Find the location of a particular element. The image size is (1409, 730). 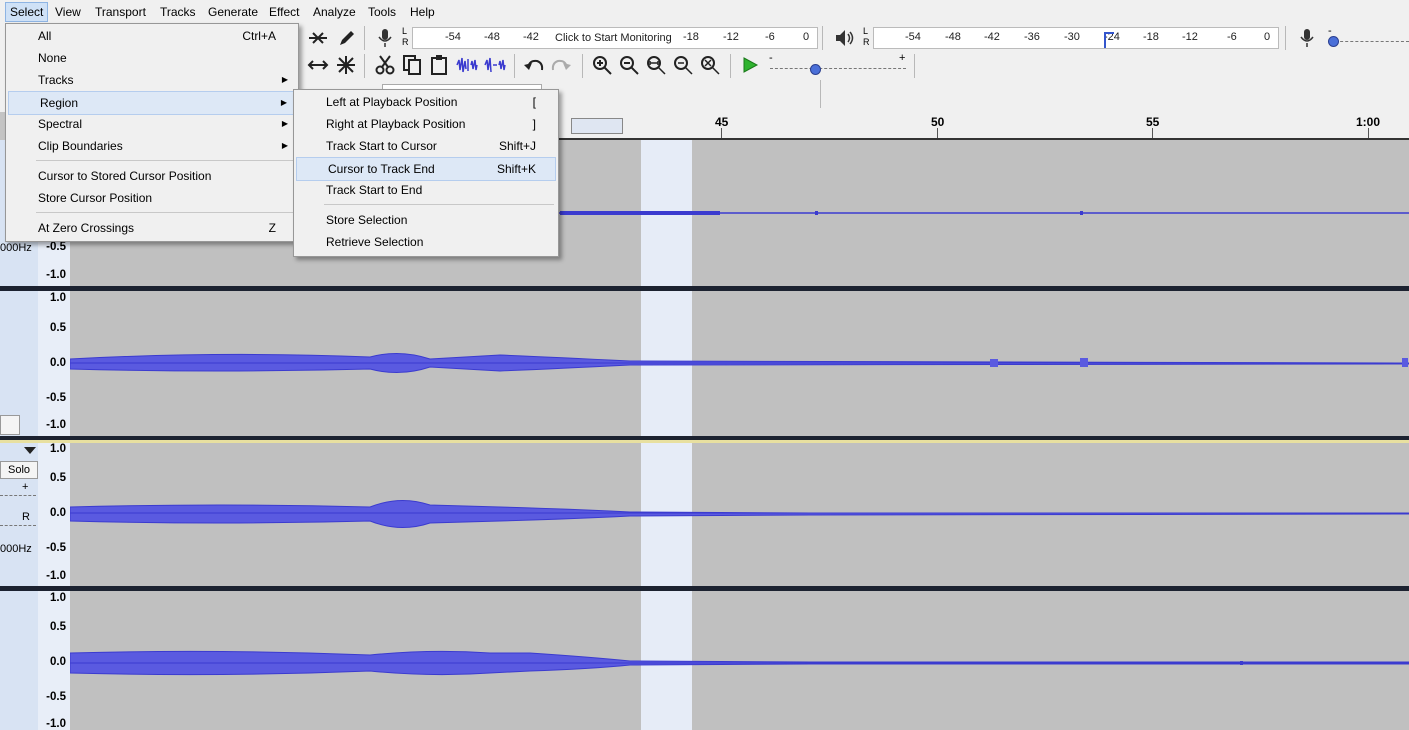

play-at-speed-icon is located at coordinates (750, 65).